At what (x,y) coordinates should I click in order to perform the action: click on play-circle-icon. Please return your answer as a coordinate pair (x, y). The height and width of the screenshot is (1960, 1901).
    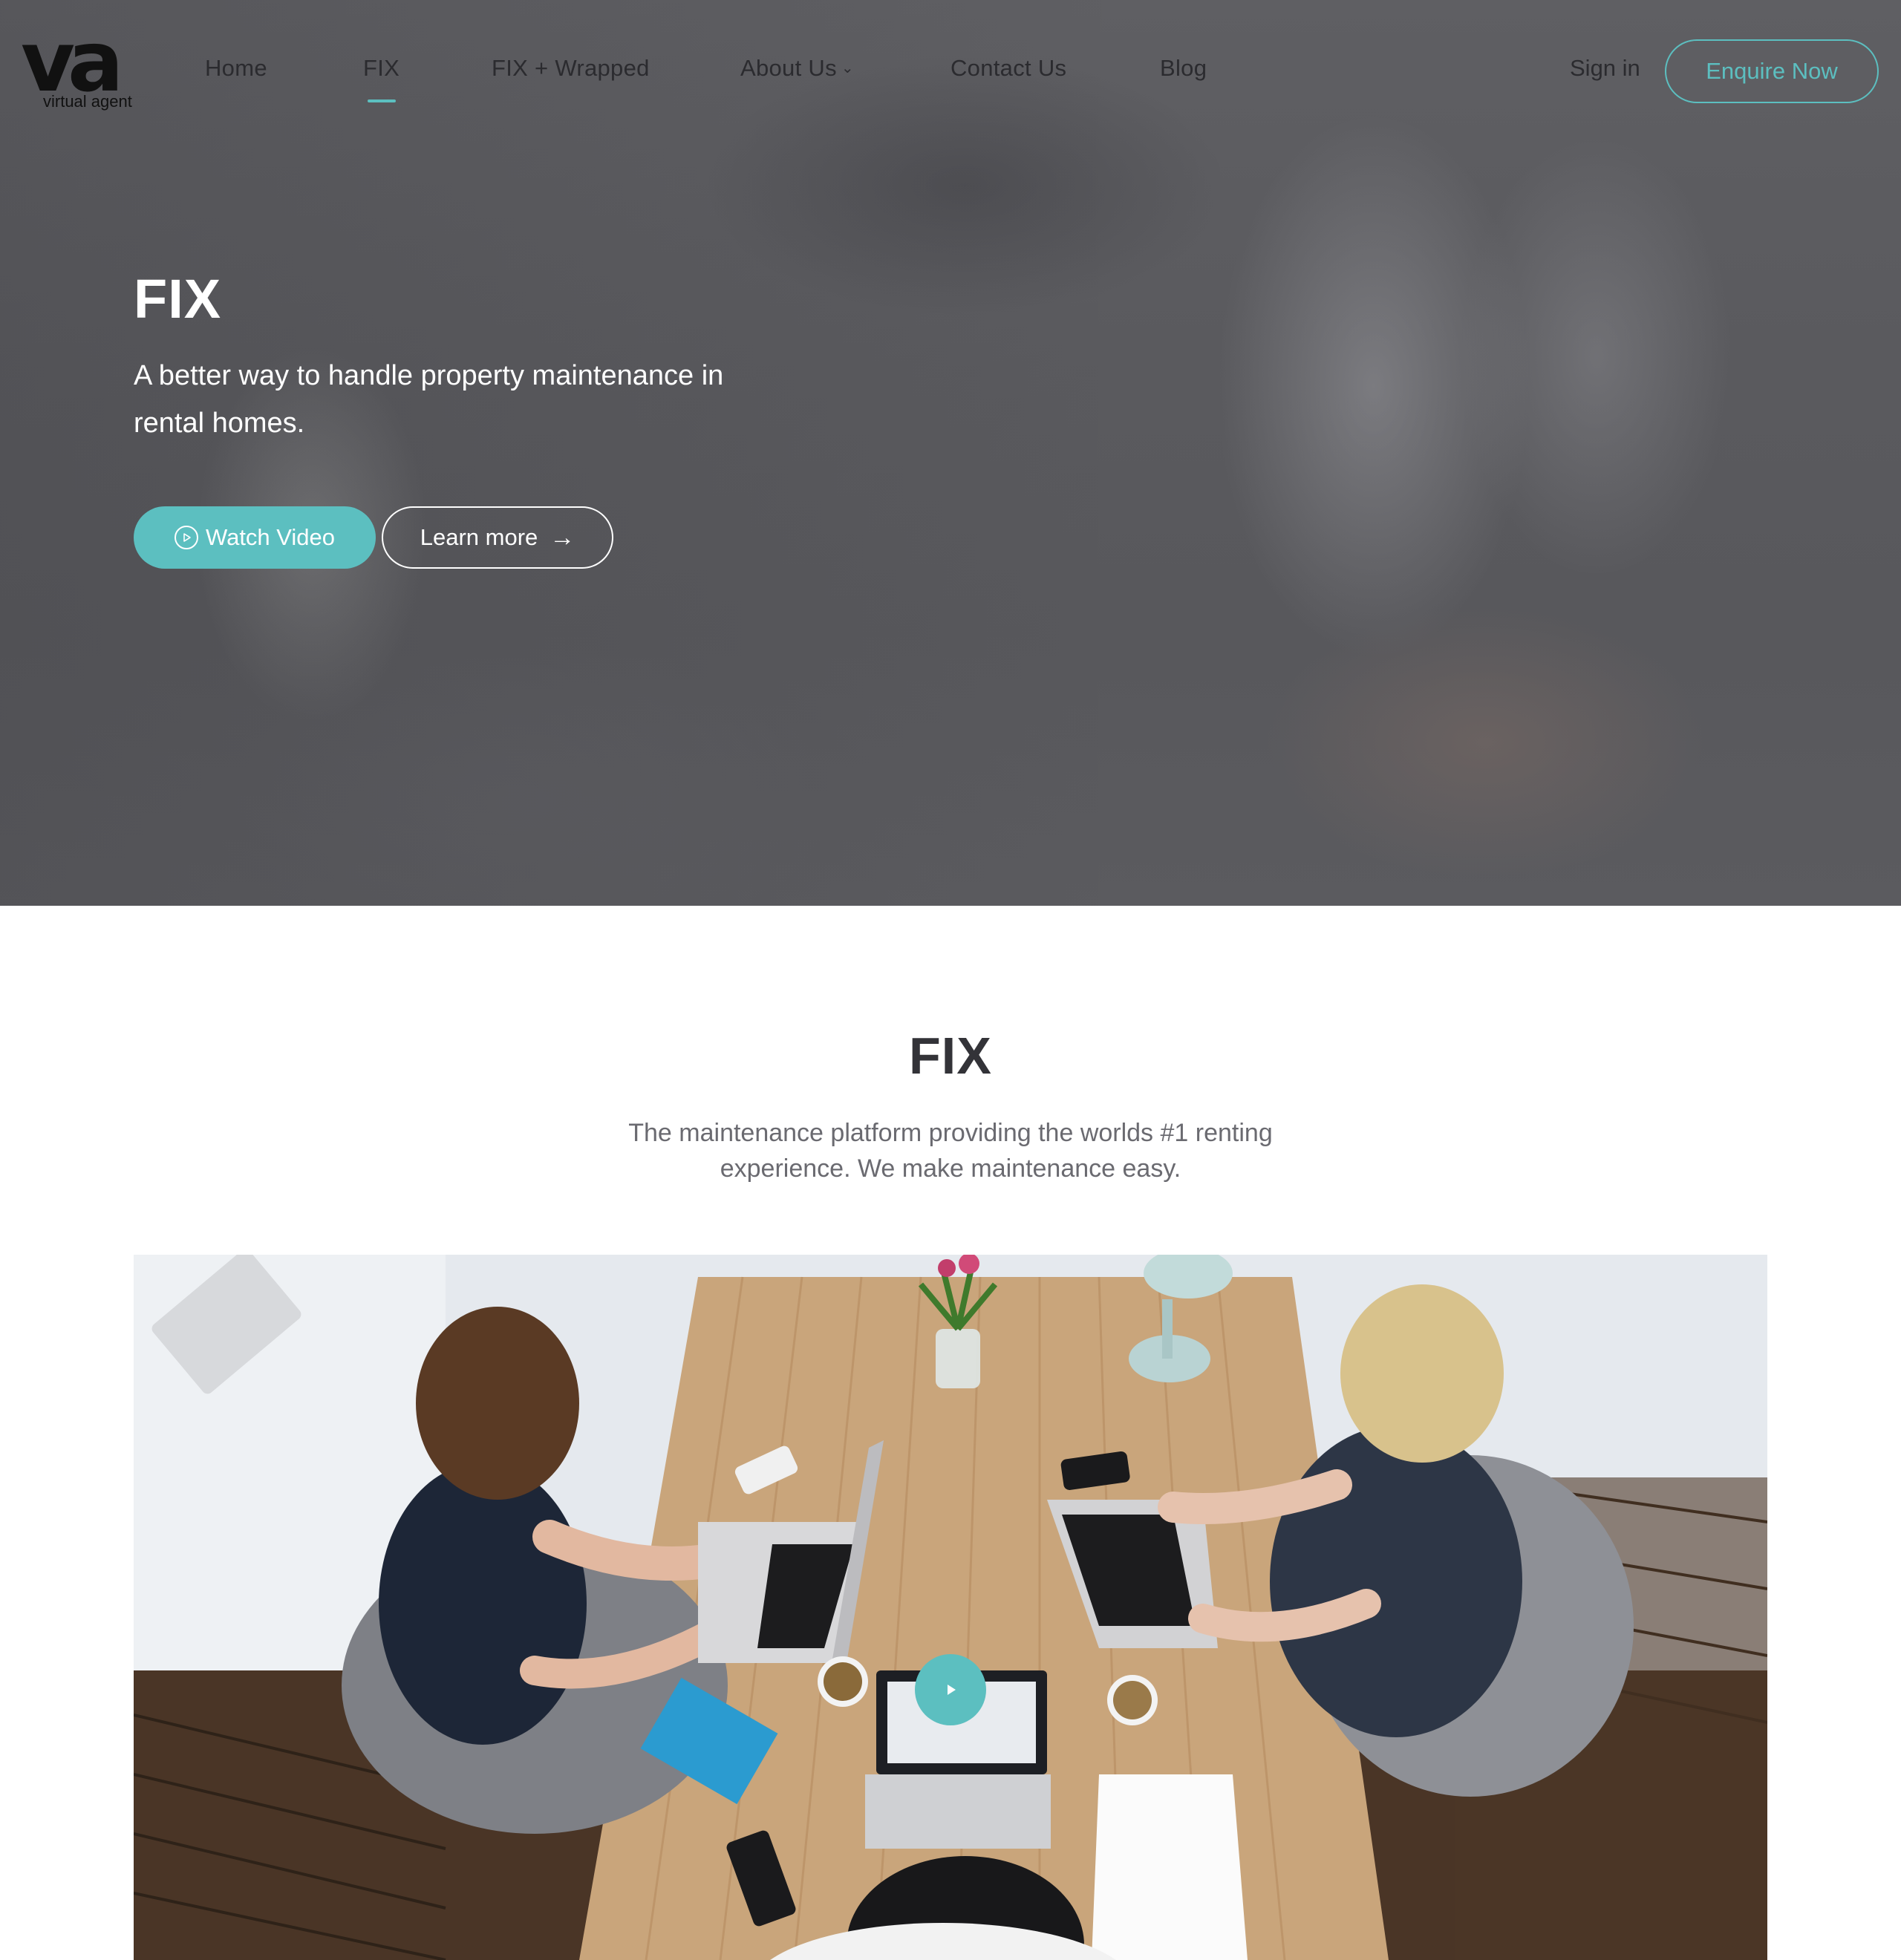
    Looking at the image, I should click on (186, 537).